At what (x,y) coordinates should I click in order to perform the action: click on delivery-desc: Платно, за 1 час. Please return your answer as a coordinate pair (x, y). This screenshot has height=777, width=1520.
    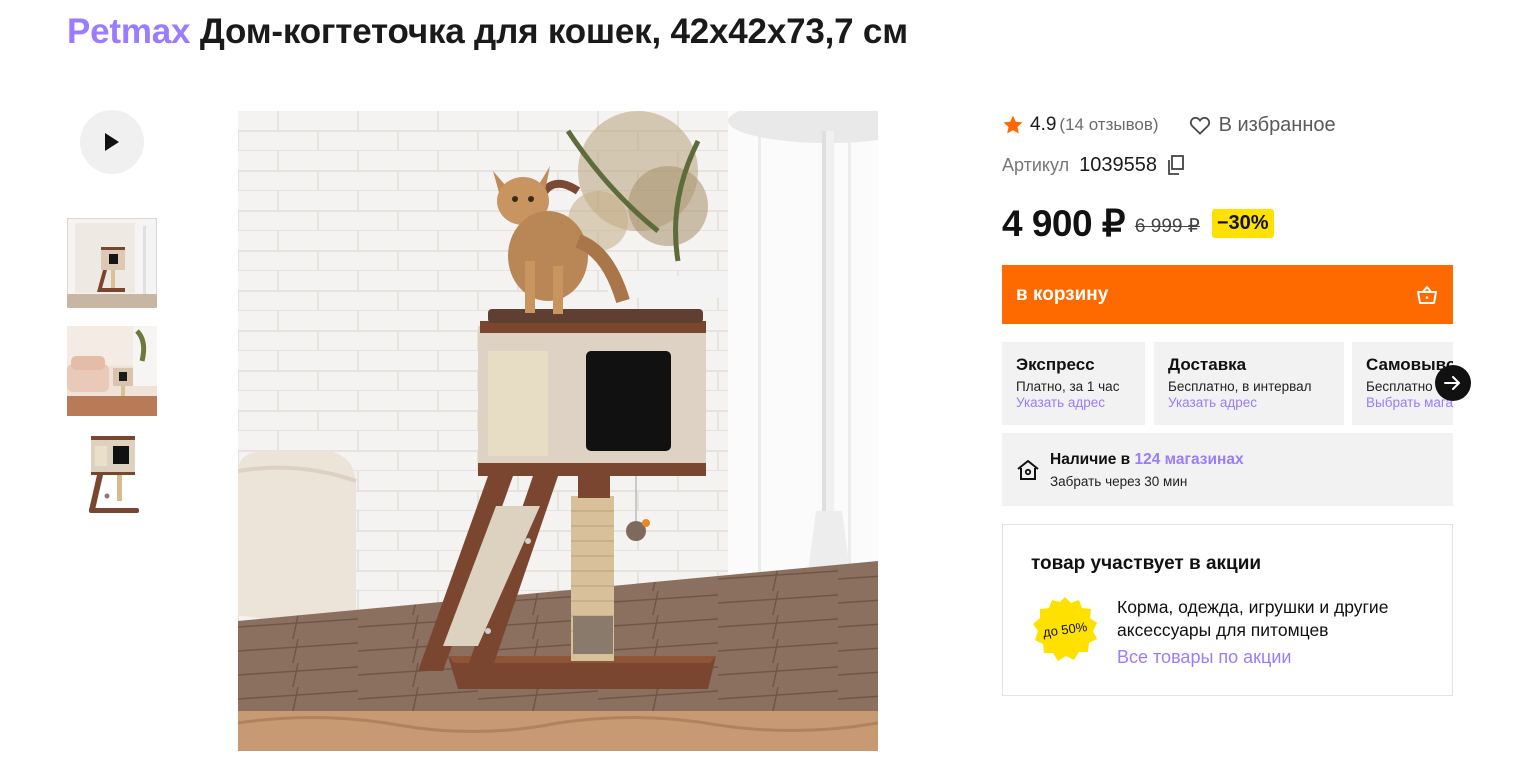
    Looking at the image, I should click on (1068, 386).